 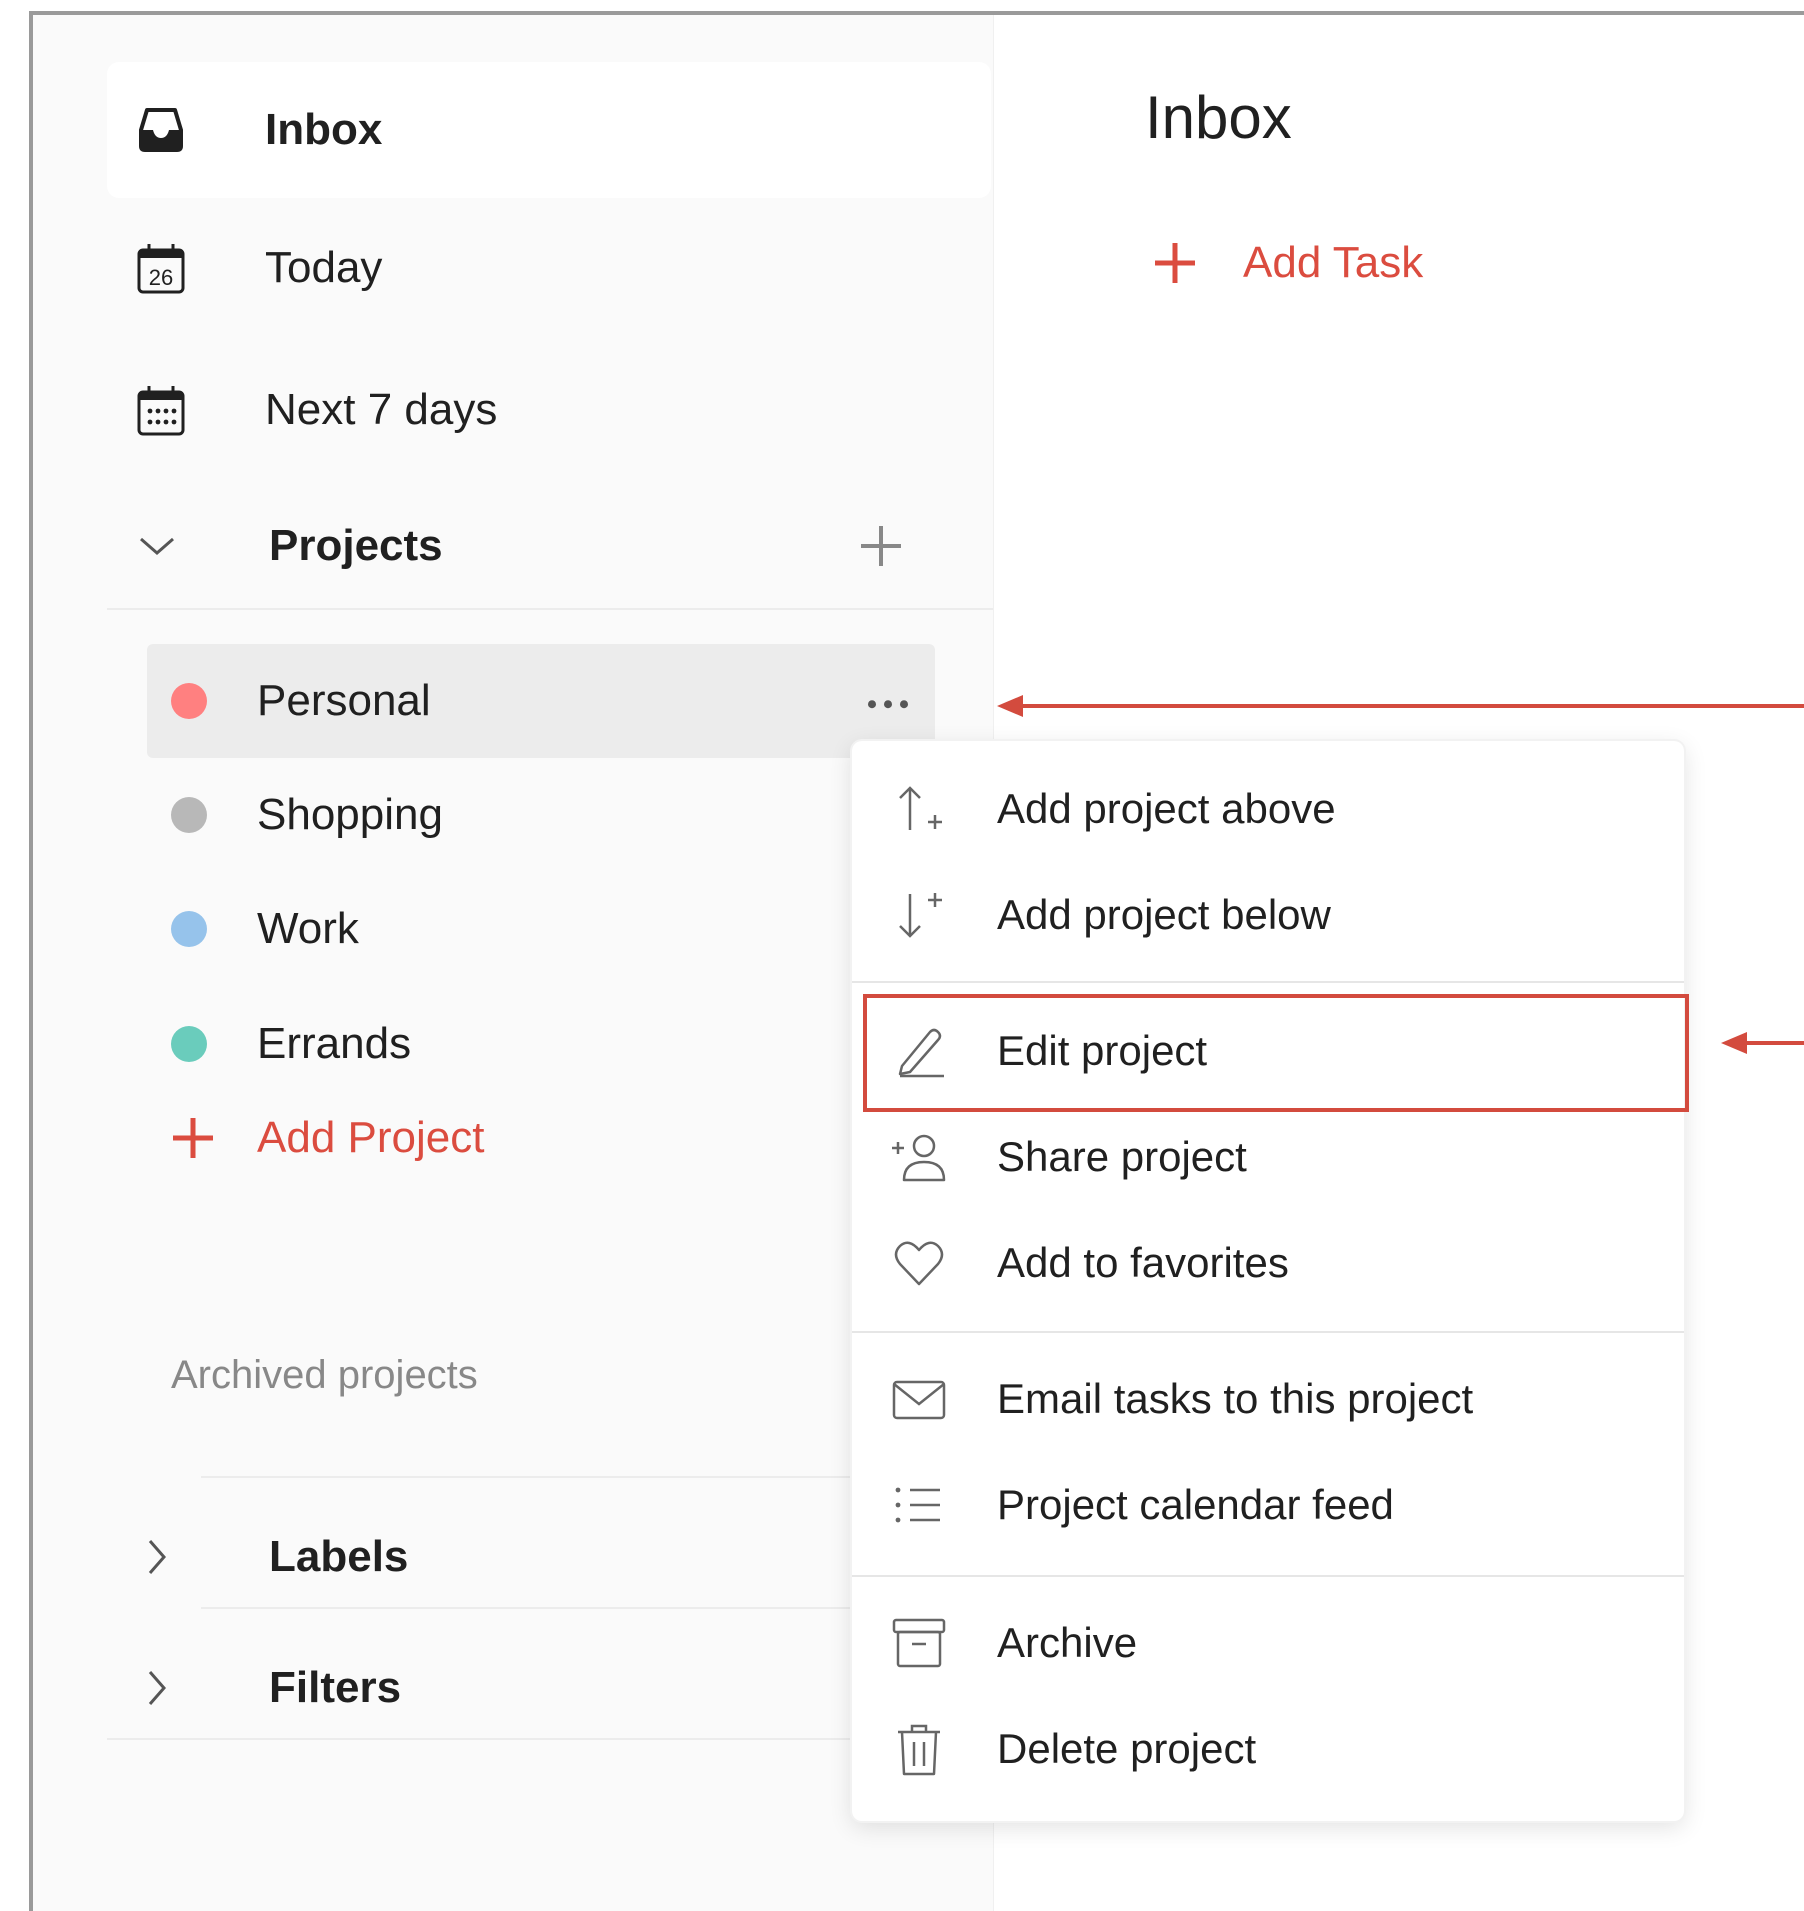 I want to click on menu-item-label: Email tasks to this project, so click(x=1235, y=1398).